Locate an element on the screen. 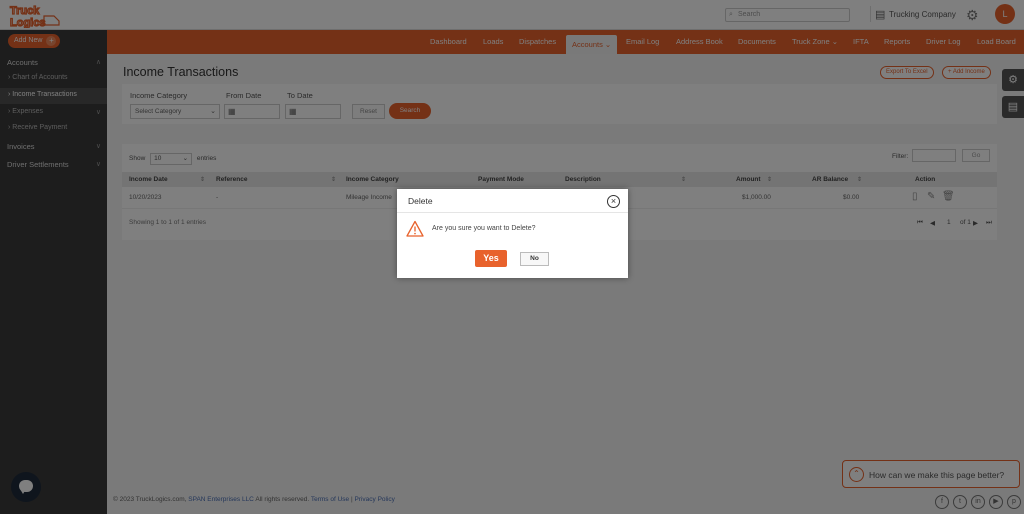  warning-icon is located at coordinates (415, 228).